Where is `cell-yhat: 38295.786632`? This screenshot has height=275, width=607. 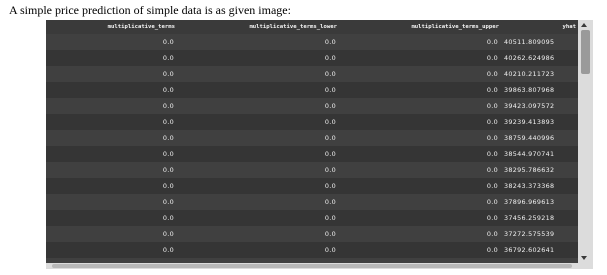 cell-yhat: 38295.786632 is located at coordinates (539, 170).